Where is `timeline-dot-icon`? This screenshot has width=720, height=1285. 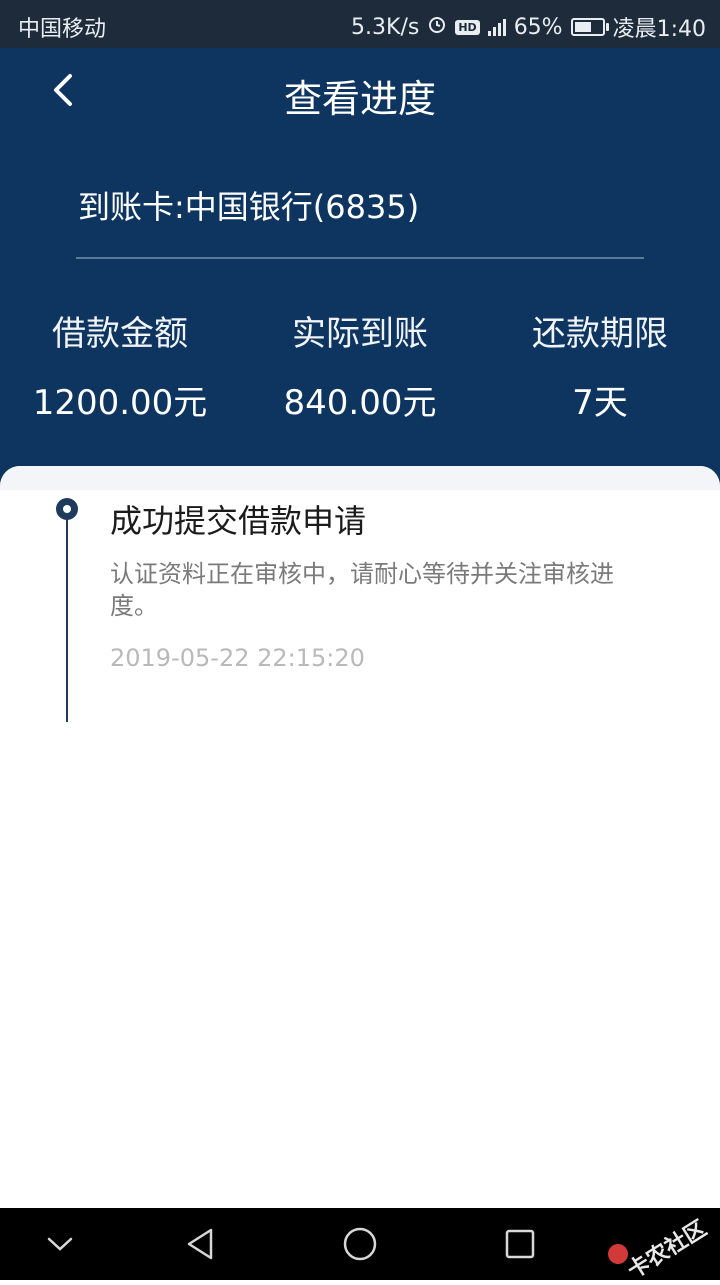
timeline-dot-icon is located at coordinates (67, 509).